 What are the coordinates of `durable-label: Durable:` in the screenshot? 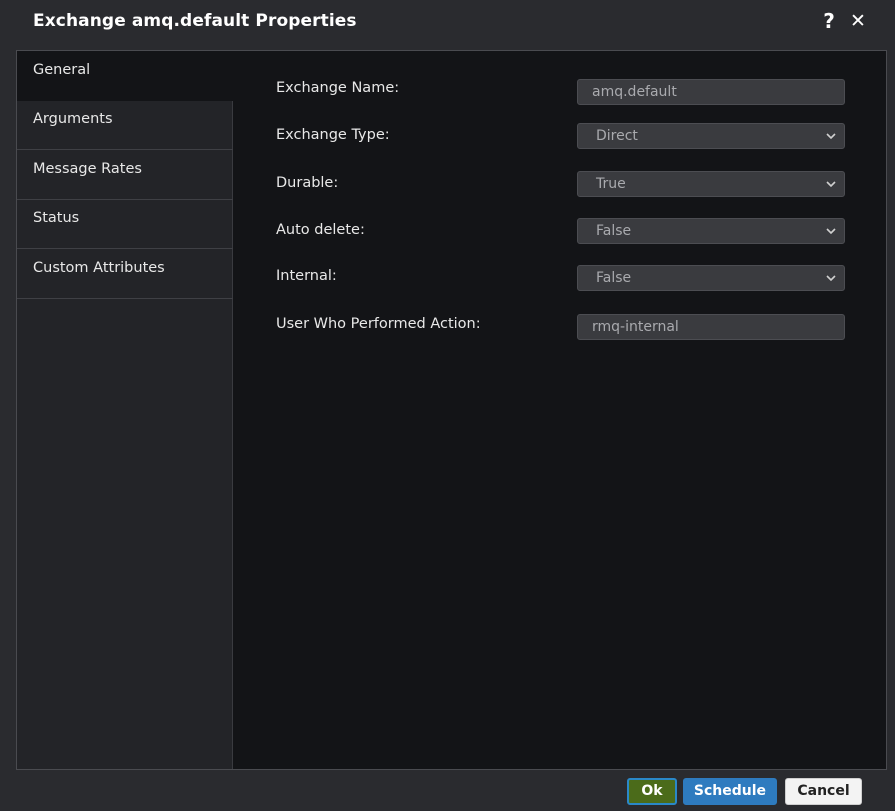 It's located at (307, 183).